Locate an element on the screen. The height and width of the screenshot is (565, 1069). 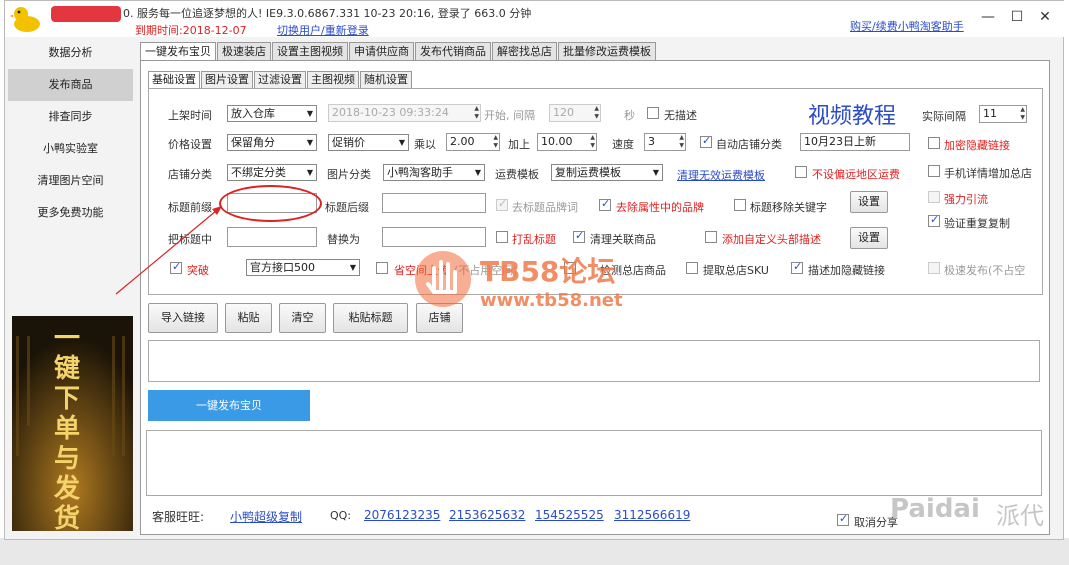
encrypt-link-checkbox is located at coordinates (934, 143).